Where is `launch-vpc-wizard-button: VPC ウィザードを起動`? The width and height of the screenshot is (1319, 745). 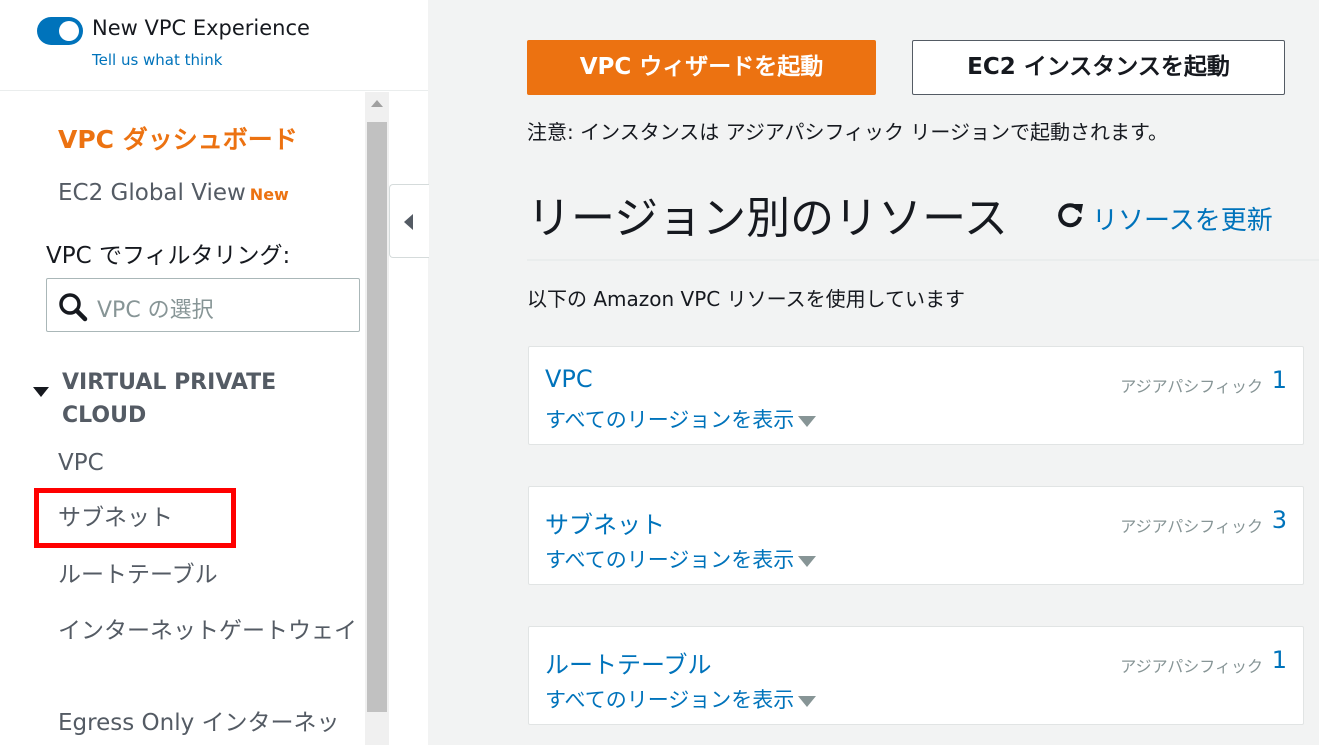 launch-vpc-wizard-button: VPC ウィザードを起動 is located at coordinates (701, 67).